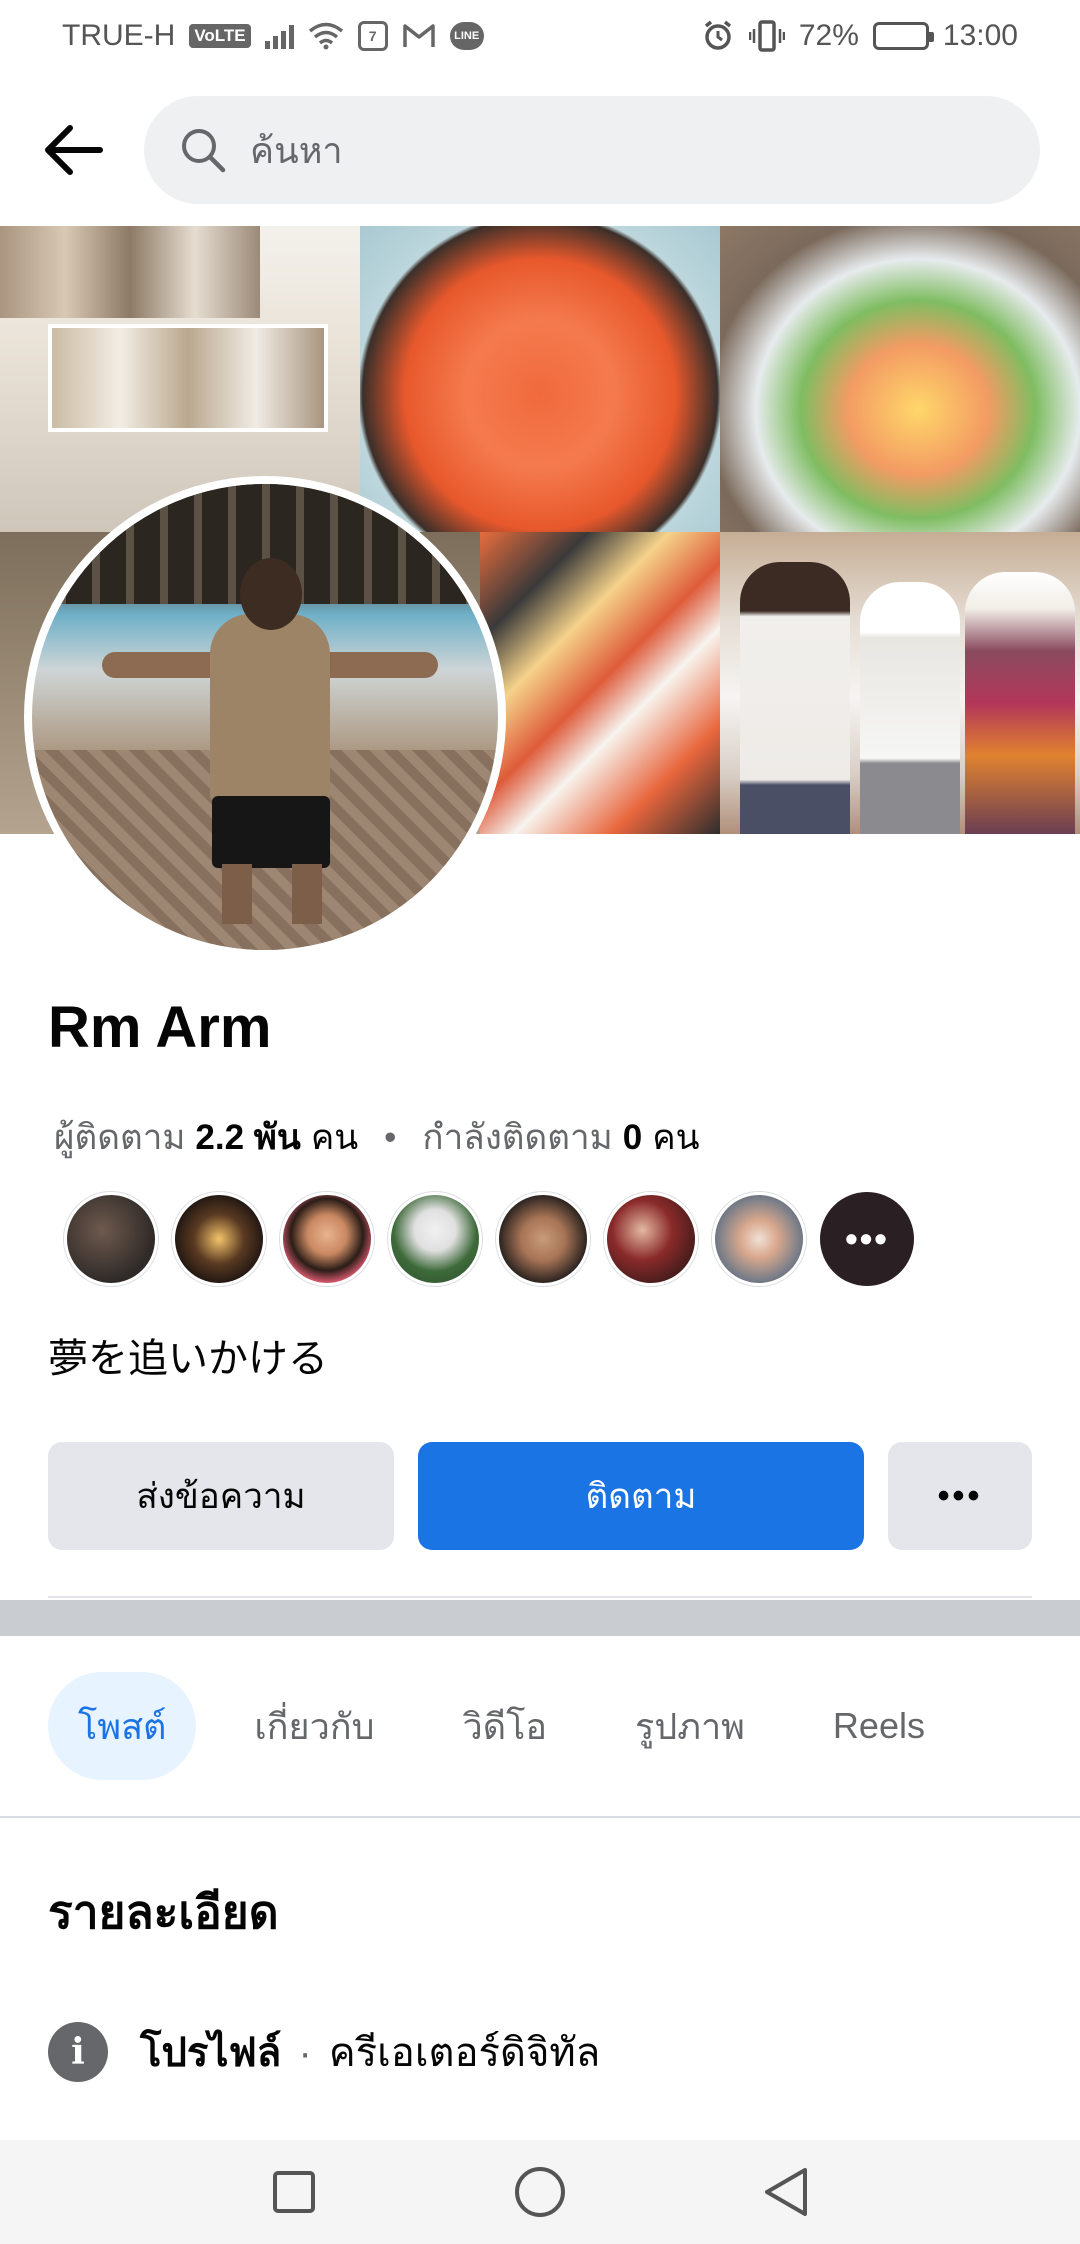 The image size is (1080, 2244). I want to click on alarm-icon, so click(717, 35).